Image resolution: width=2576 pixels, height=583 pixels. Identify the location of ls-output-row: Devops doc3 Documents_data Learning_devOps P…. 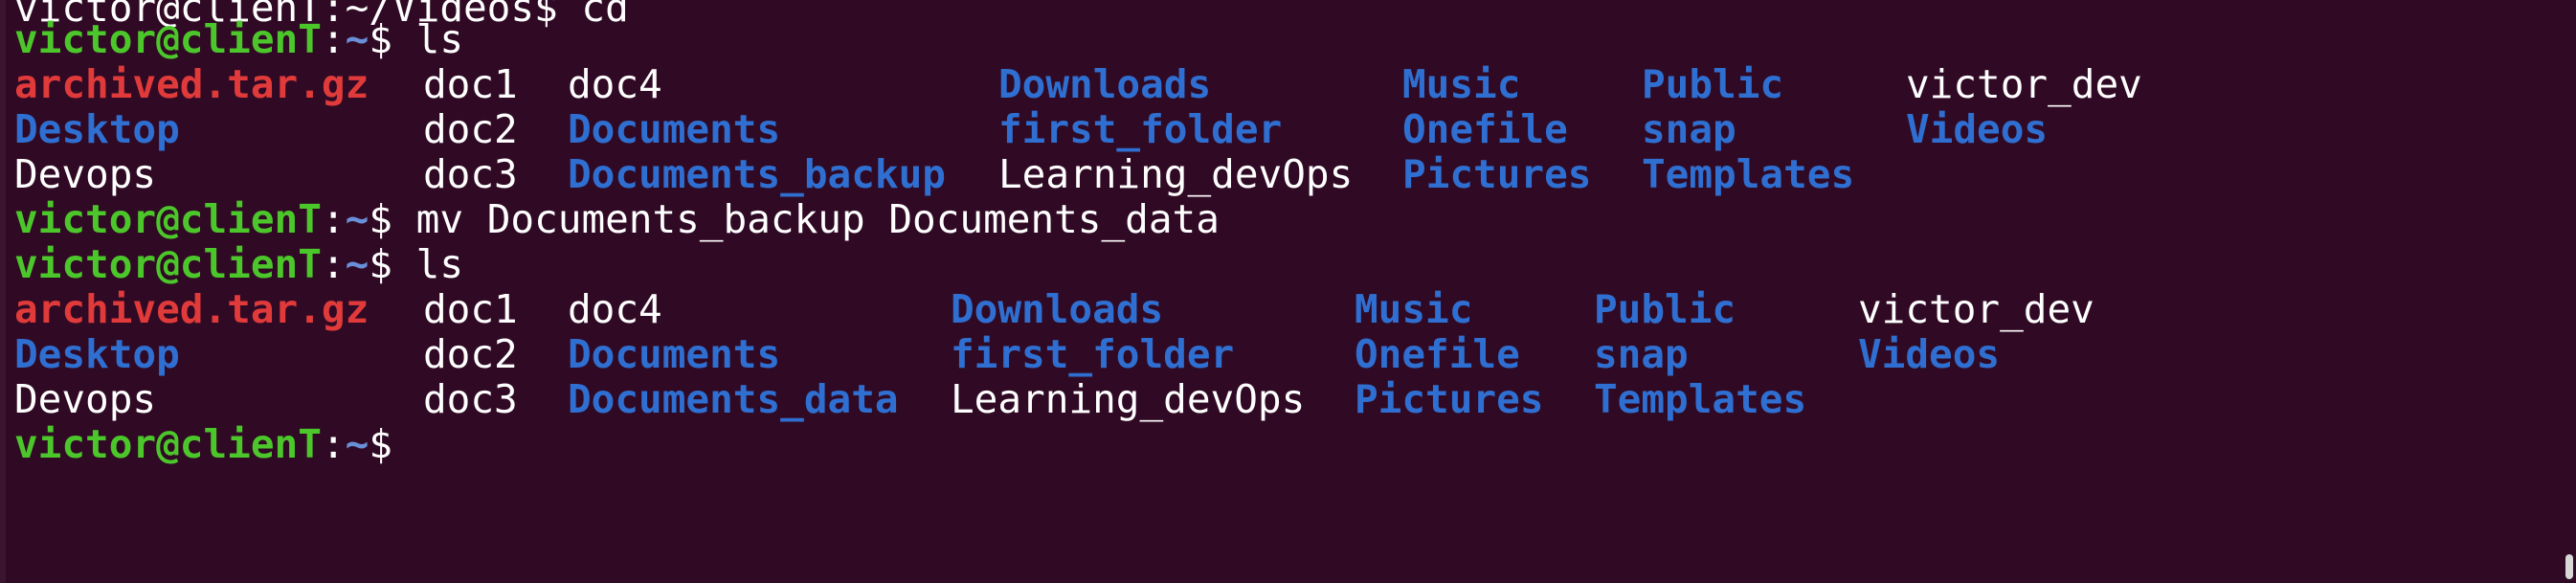
(1278, 399).